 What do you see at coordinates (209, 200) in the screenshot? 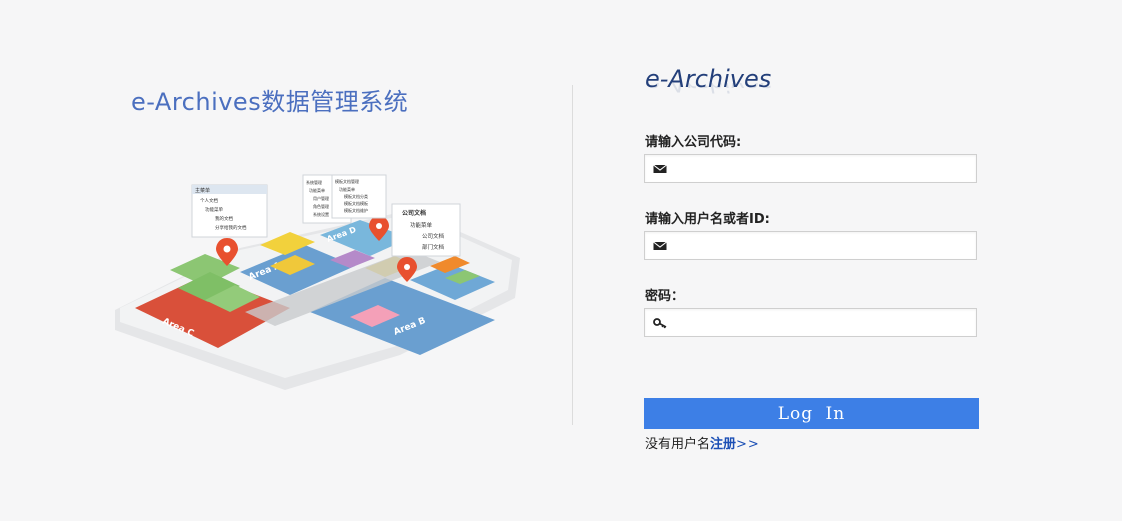
I see `svg-text: 个人文档` at bounding box center [209, 200].